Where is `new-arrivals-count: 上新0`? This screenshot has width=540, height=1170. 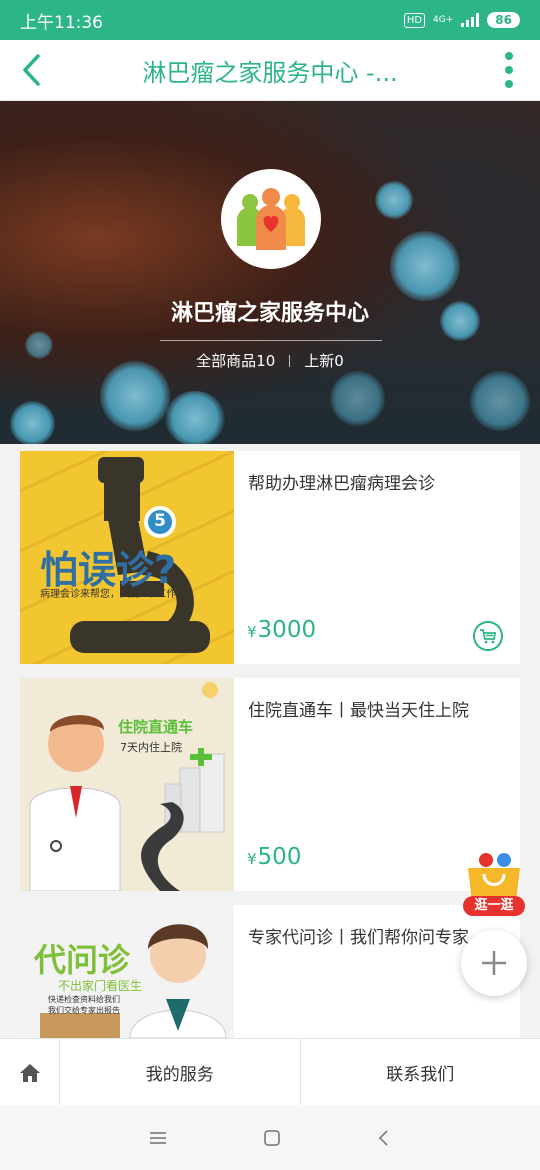 new-arrivals-count: 上新0 is located at coordinates (324, 360).